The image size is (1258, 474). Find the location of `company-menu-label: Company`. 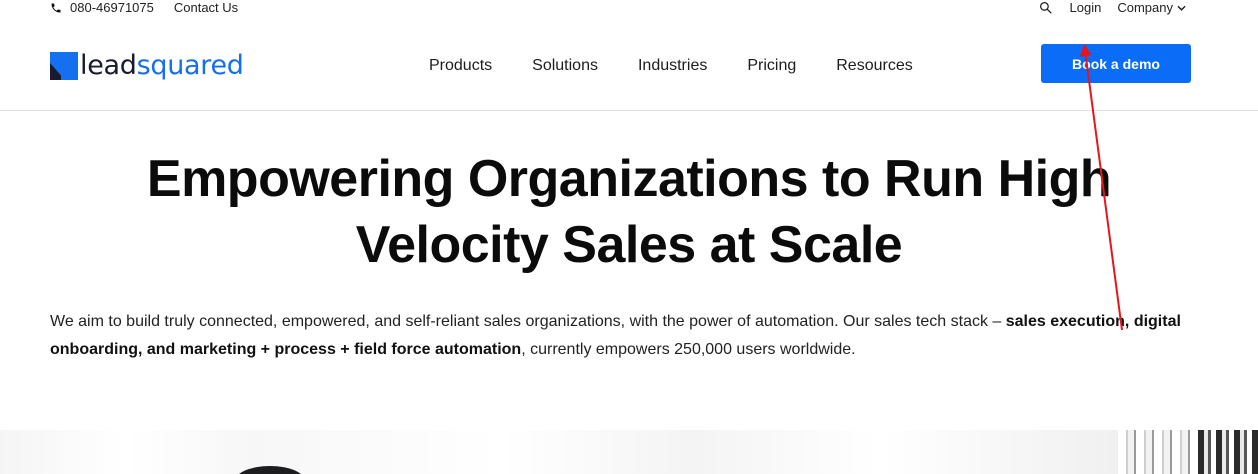

company-menu-label: Company is located at coordinates (1145, 7).